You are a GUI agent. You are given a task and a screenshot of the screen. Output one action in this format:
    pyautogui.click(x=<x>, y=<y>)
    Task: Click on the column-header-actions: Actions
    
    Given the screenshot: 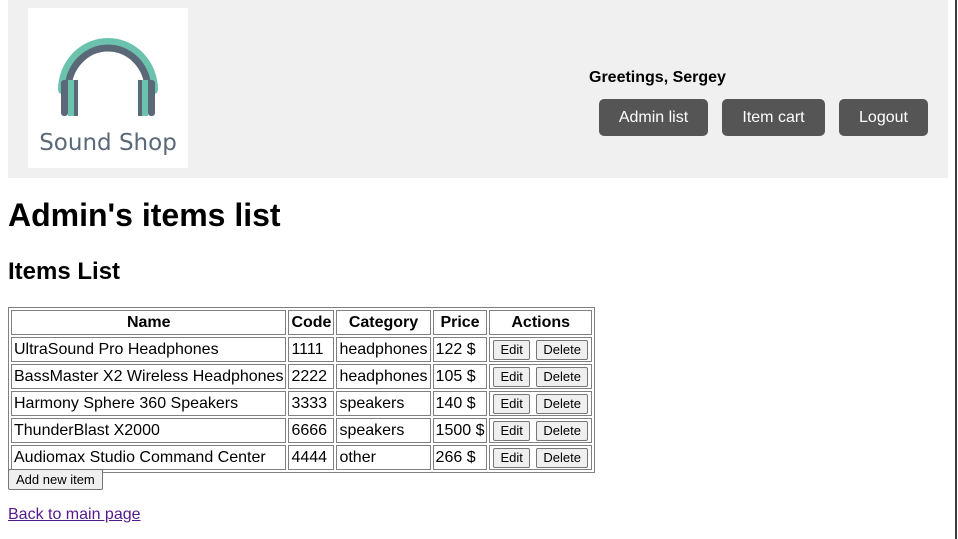 What is the action you would take?
    pyautogui.click(x=540, y=322)
    